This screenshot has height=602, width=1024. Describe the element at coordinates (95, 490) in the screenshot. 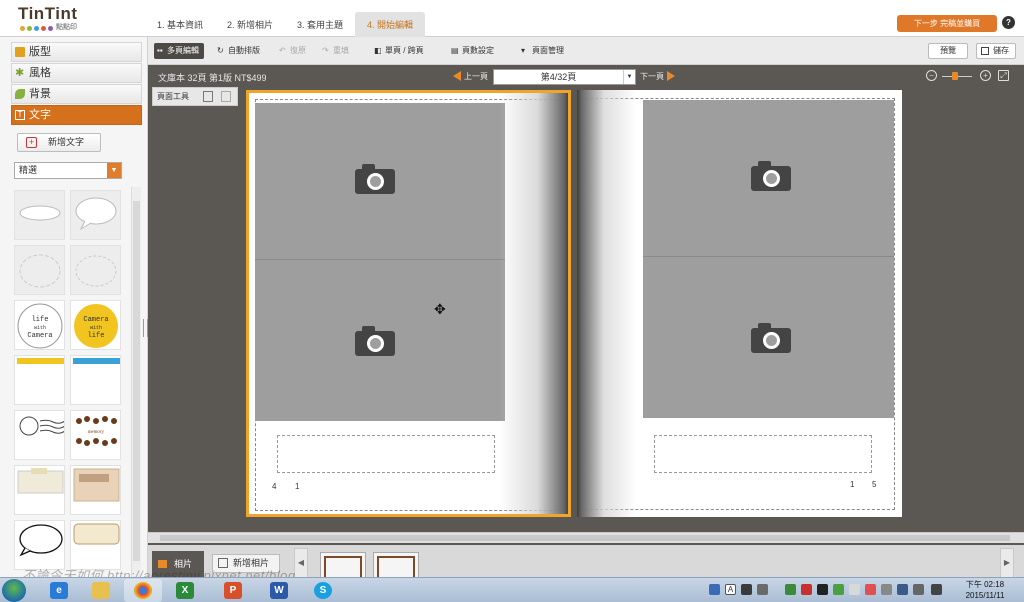

I see `sticker-torn-paper` at that location.